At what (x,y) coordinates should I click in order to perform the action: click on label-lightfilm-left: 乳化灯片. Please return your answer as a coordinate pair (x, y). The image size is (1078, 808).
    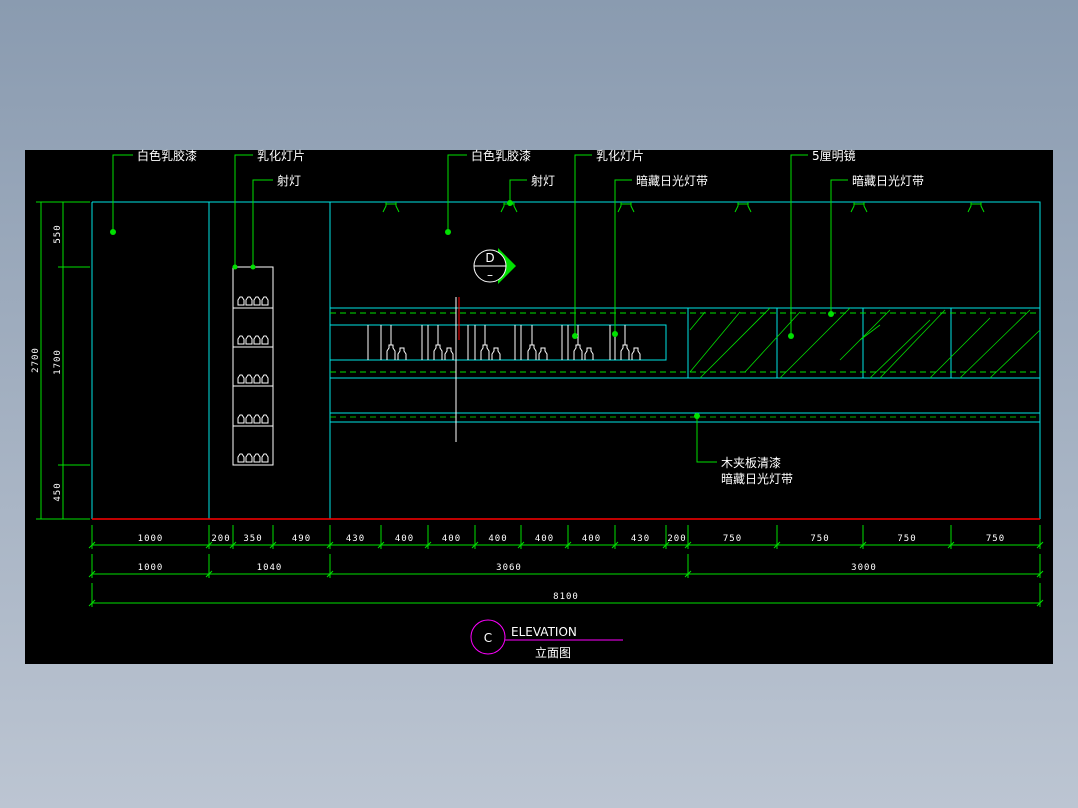
    Looking at the image, I should click on (281, 156).